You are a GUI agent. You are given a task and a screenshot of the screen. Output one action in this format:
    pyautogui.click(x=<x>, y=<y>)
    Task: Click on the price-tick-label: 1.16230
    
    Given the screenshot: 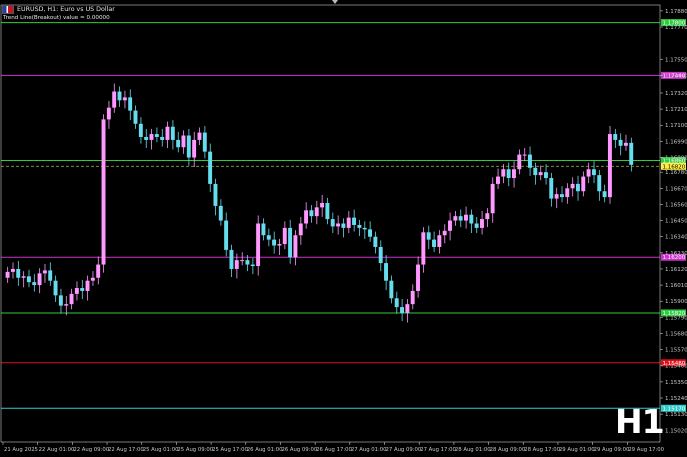 What is the action you would take?
    pyautogui.click(x=676, y=254)
    